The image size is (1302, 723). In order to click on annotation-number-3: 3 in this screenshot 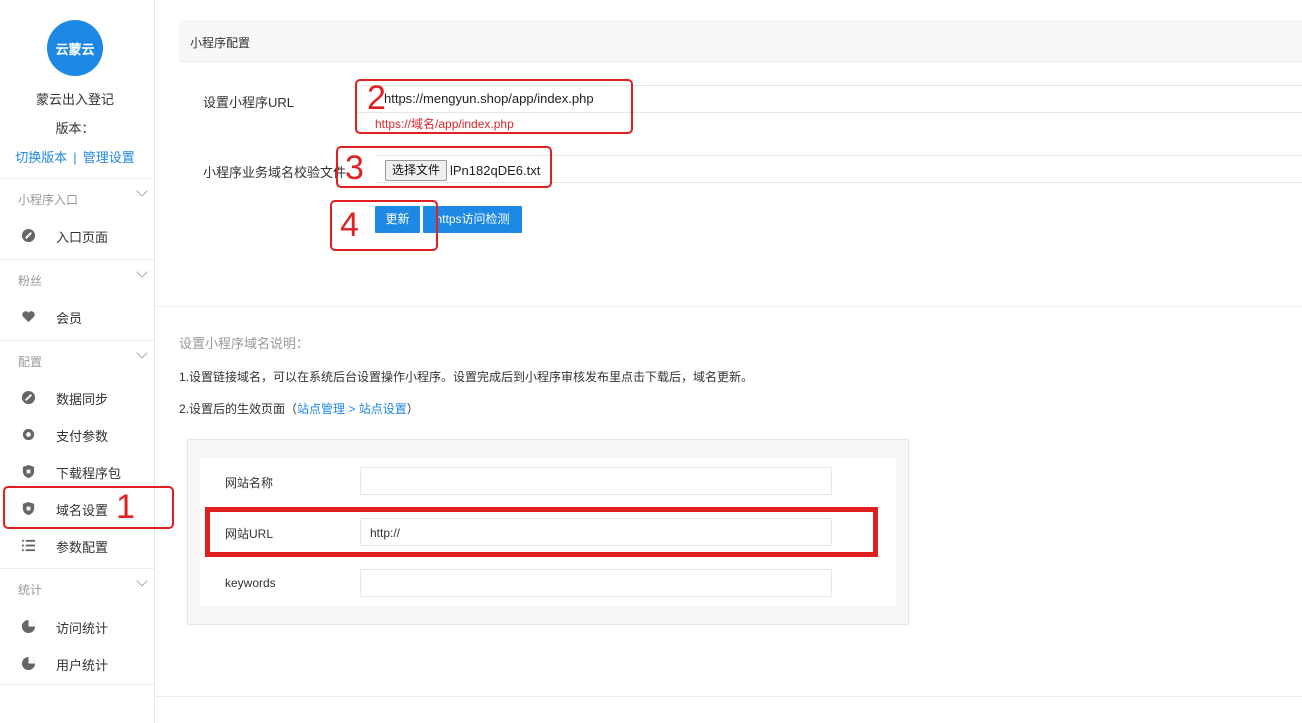, I will do `click(354, 168)`.